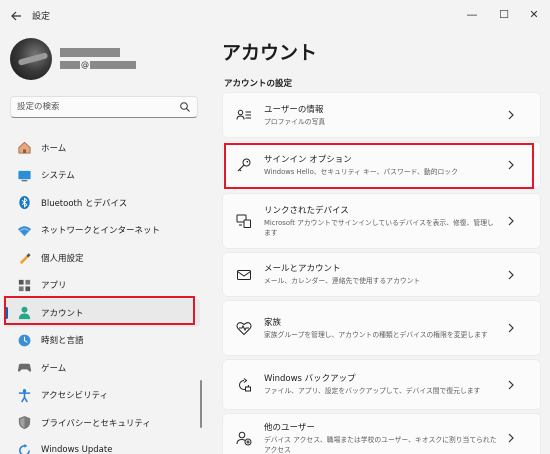  Describe the element at coordinates (24, 148) in the screenshot. I see `home-icon` at that location.